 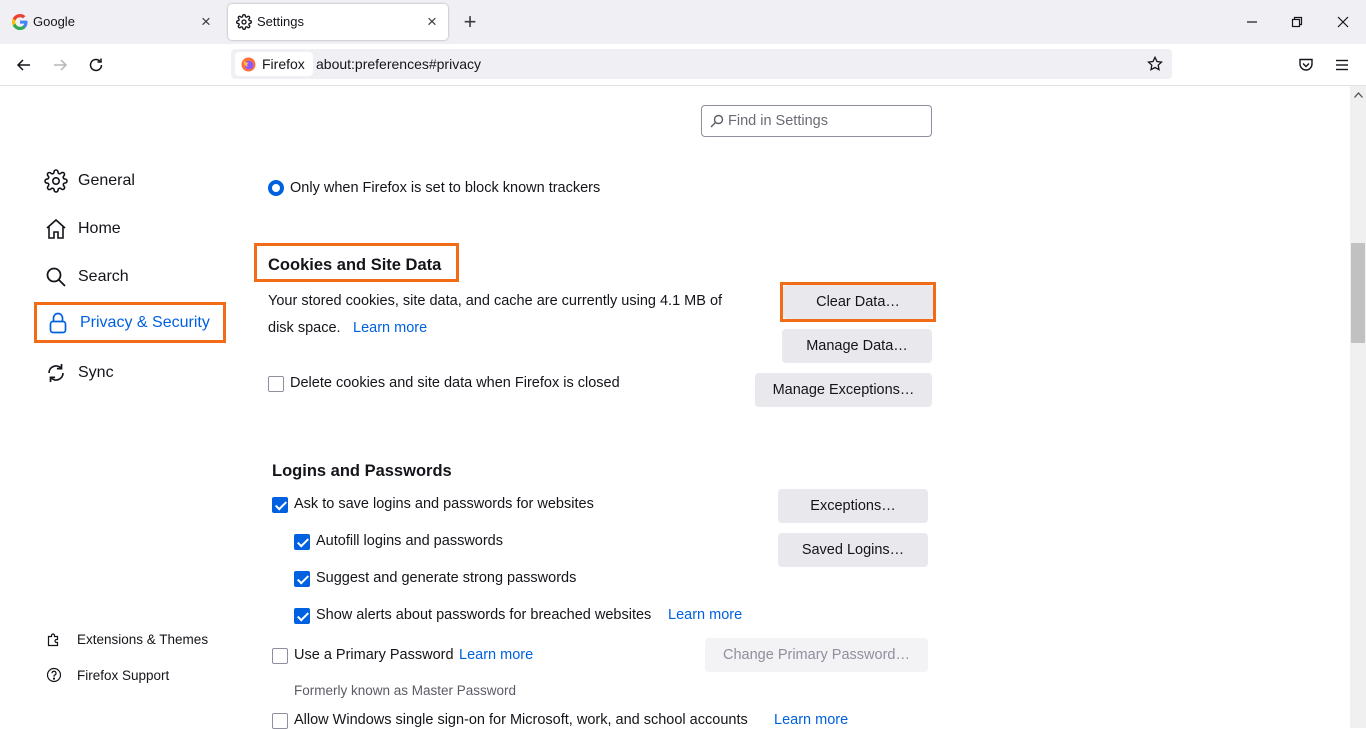 I want to click on arrow-left-icon, so click(x=23, y=65).